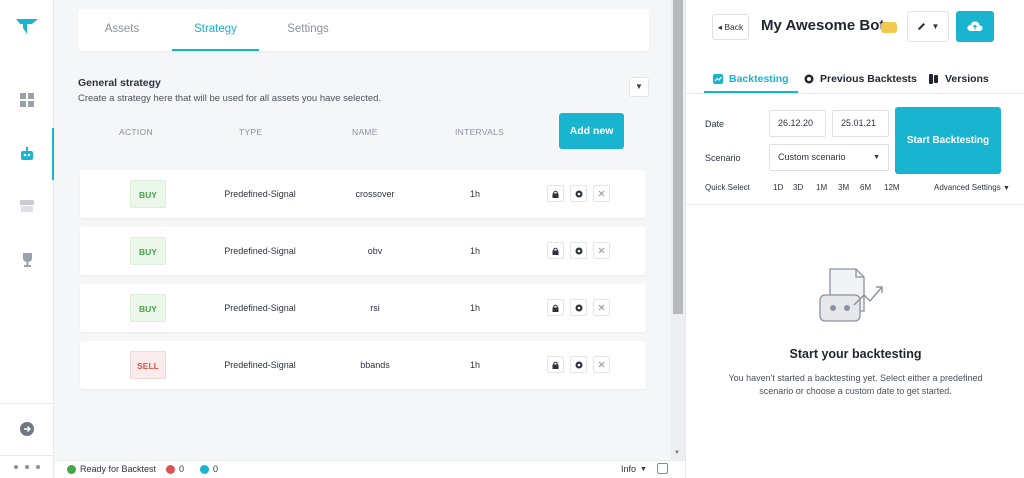  I want to click on column-header-action: ACTION, so click(136, 132).